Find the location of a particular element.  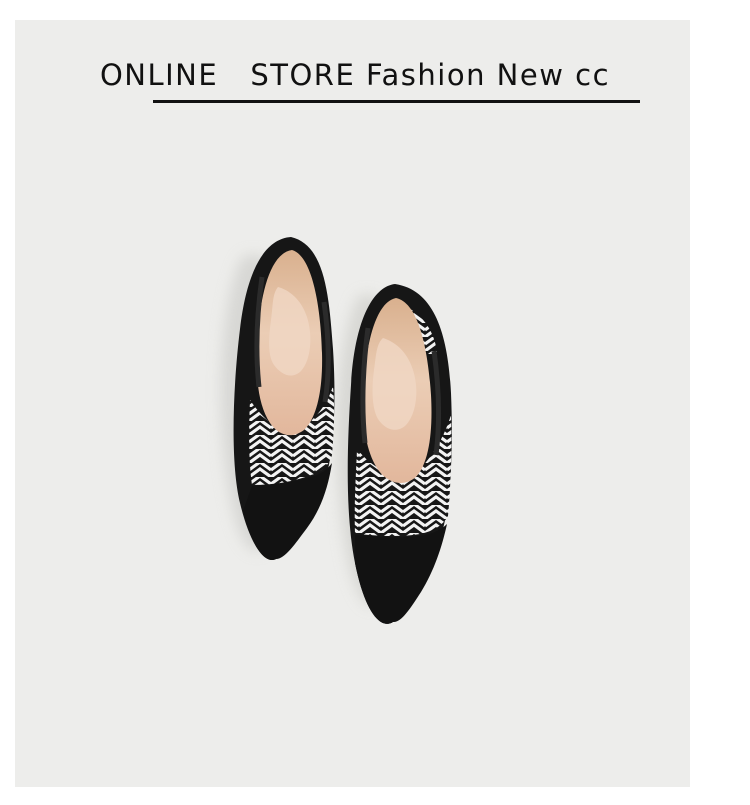

banner-title: ONLINE STORE Fashion New cc is located at coordinates (355, 75).